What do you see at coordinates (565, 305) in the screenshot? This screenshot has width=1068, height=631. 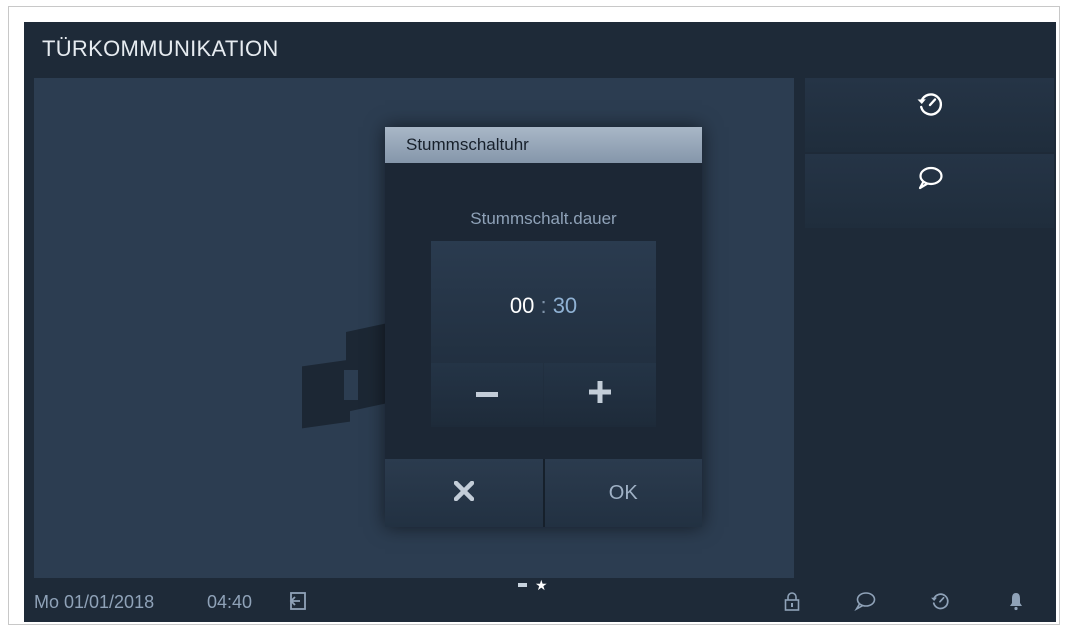 I see `minutes-value: 30` at bounding box center [565, 305].